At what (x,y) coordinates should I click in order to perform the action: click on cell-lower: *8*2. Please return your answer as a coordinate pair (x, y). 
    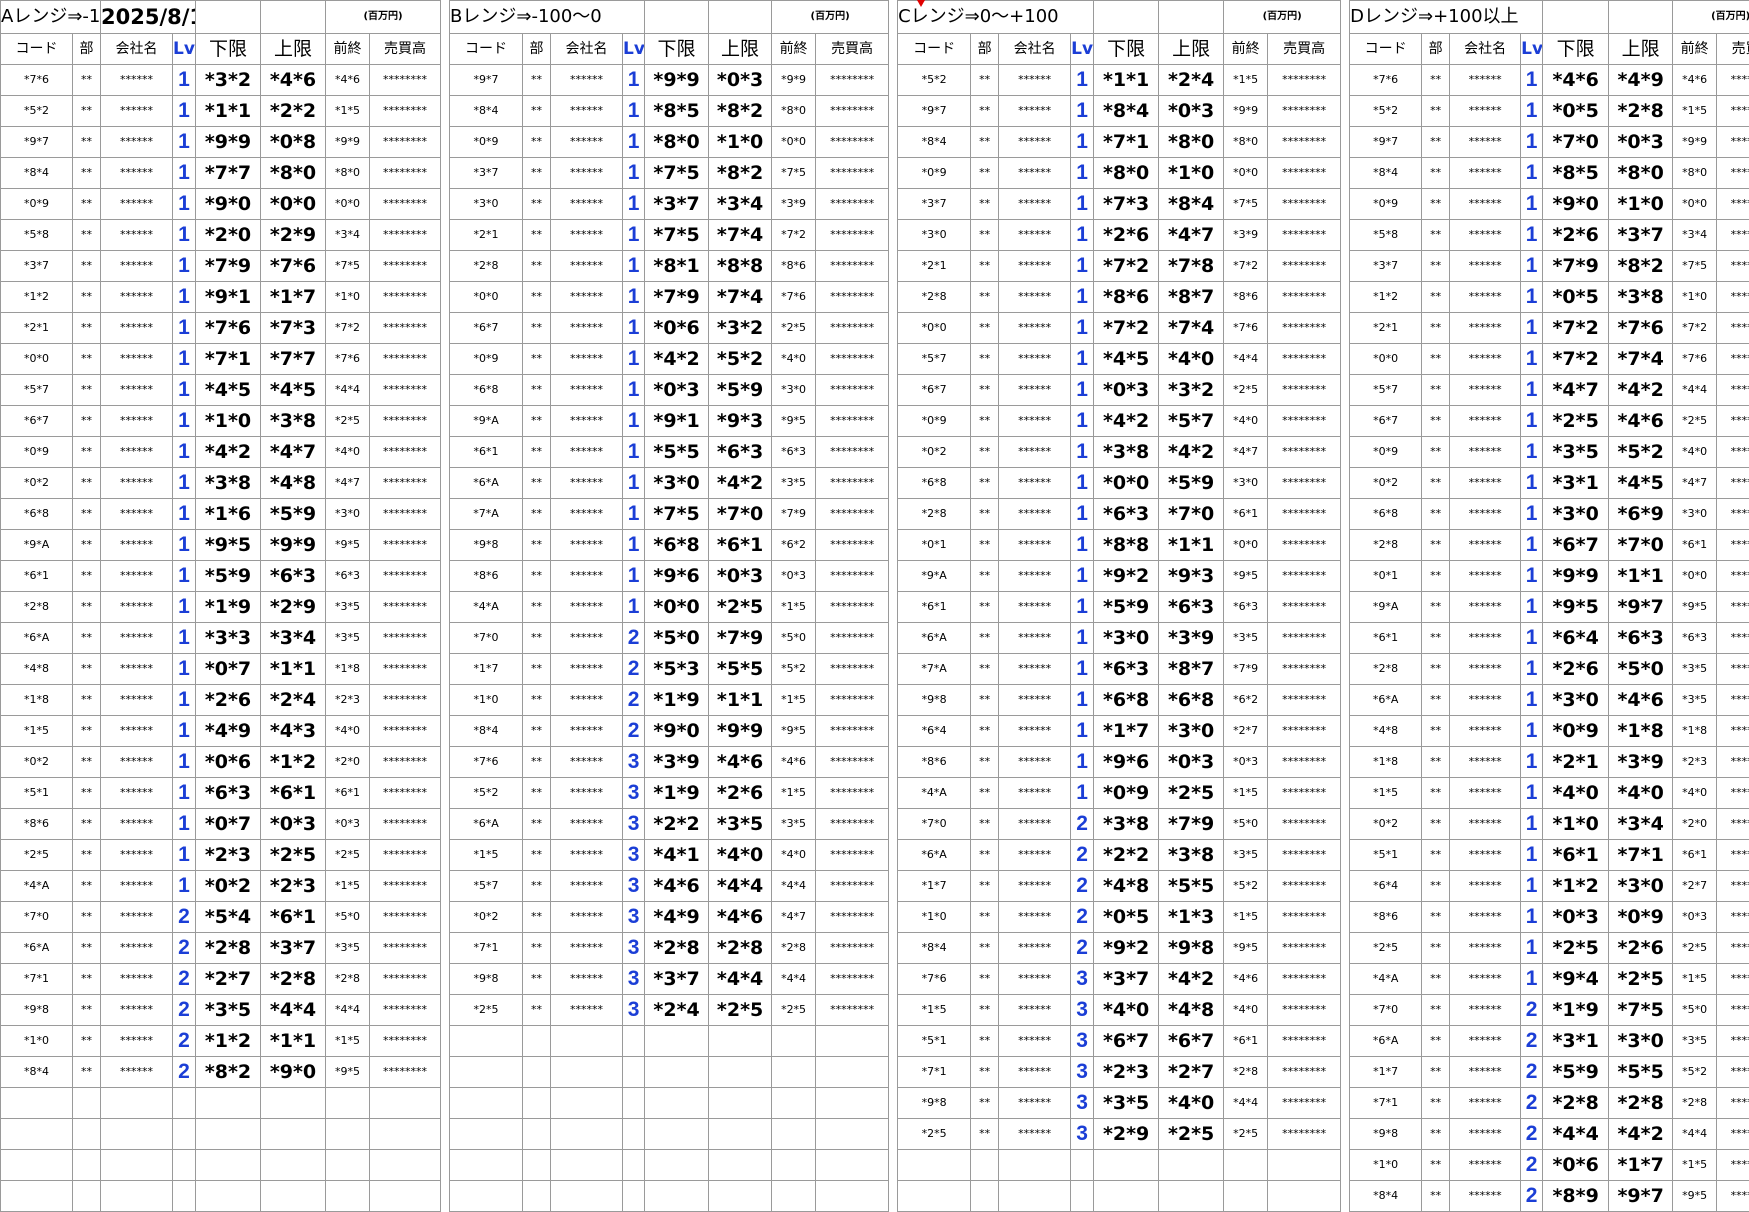
    Looking at the image, I should click on (228, 1072).